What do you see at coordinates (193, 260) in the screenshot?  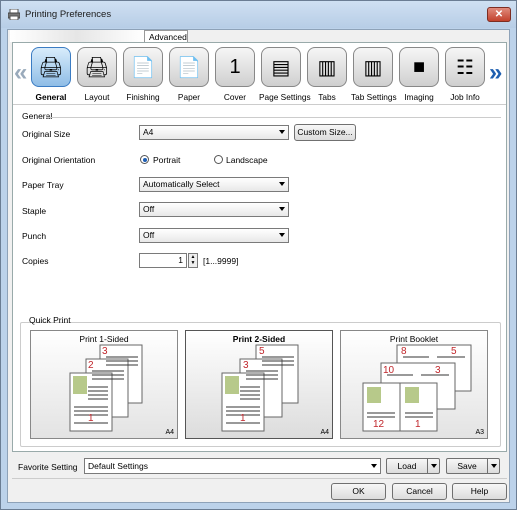 I see `copies-spinner: ▲ ▼` at bounding box center [193, 260].